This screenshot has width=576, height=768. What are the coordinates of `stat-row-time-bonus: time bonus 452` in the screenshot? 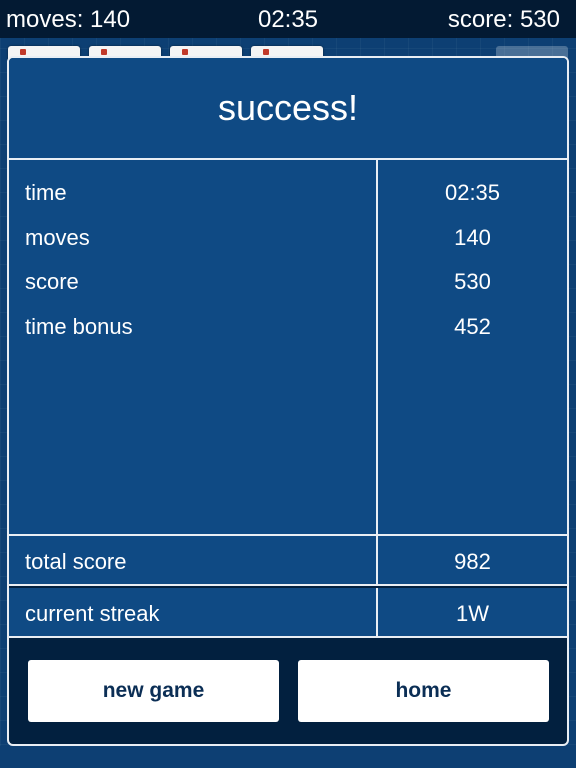 It's located at (288, 326).